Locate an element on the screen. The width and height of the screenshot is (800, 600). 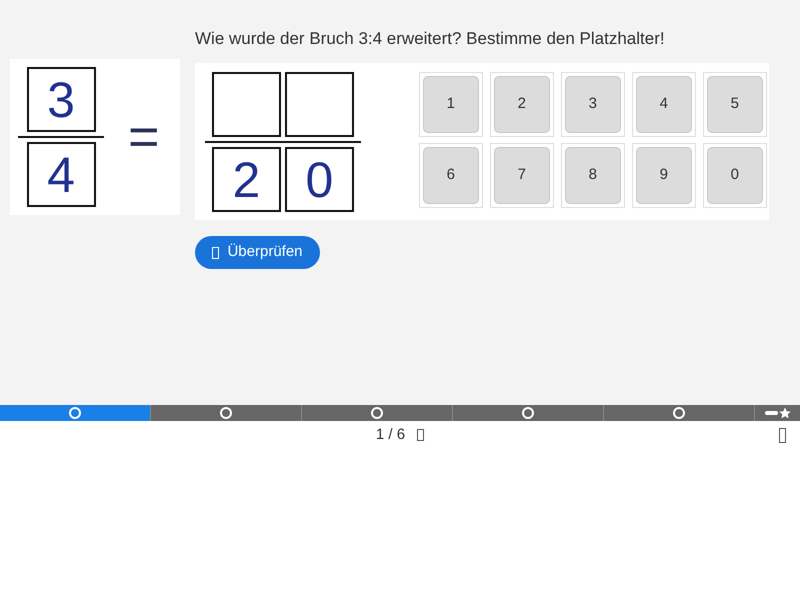
number-tile: 1 is located at coordinates (450, 104).